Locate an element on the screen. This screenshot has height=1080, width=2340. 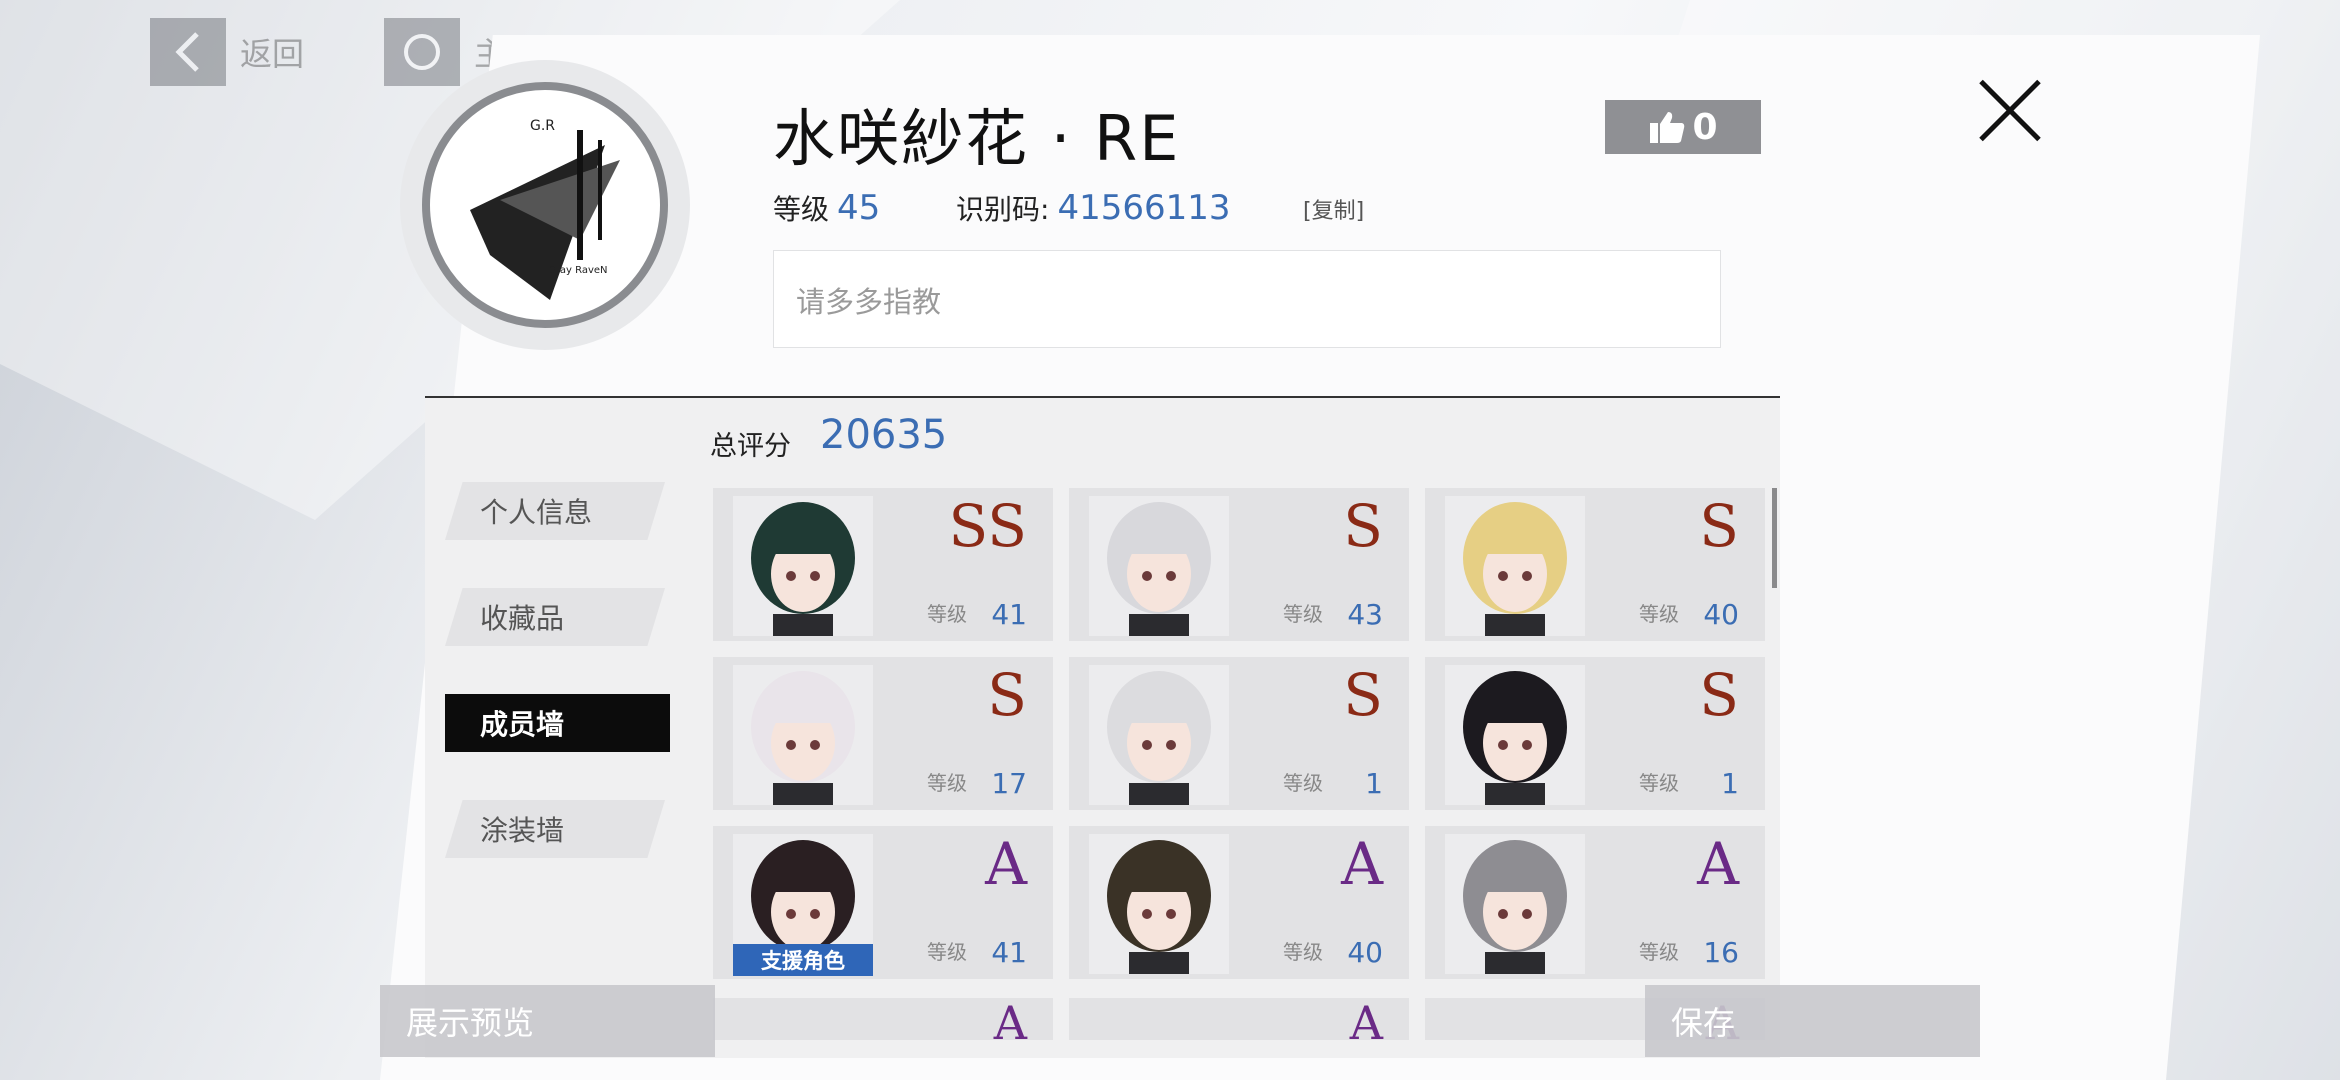
copy-id-button: [复制] is located at coordinates (1333, 209).